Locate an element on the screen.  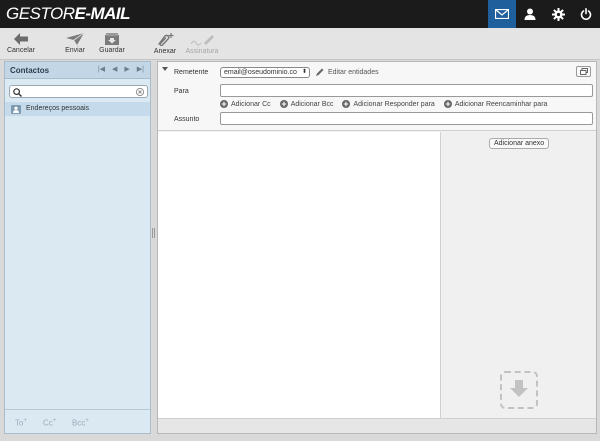
to-input is located at coordinates (406, 90).